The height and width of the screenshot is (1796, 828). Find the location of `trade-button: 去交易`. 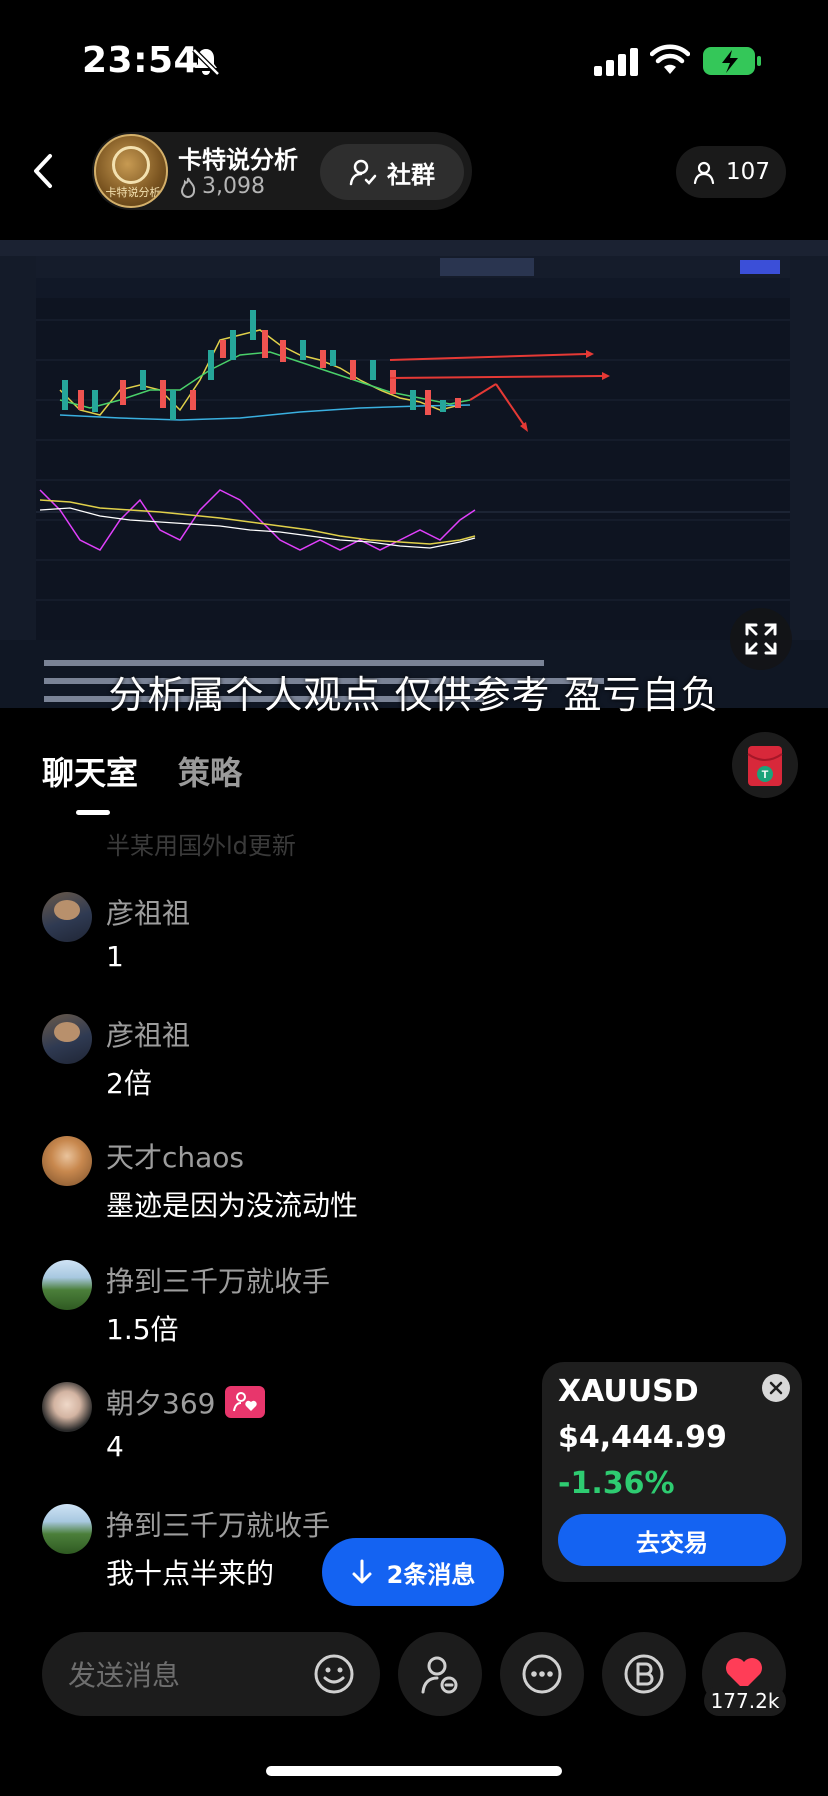

trade-button: 去交易 is located at coordinates (672, 1540).